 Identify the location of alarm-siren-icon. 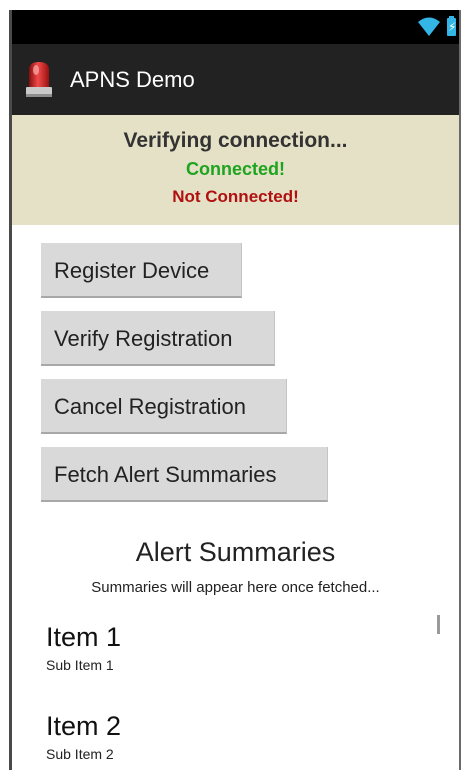
(39, 79).